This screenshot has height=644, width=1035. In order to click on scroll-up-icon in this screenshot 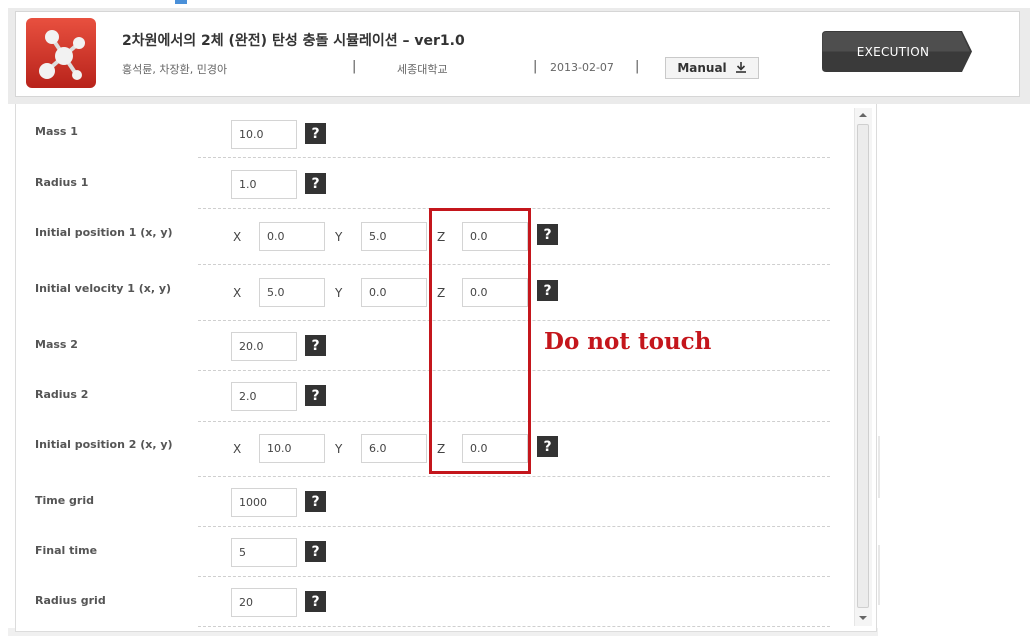, I will do `click(863, 115)`.